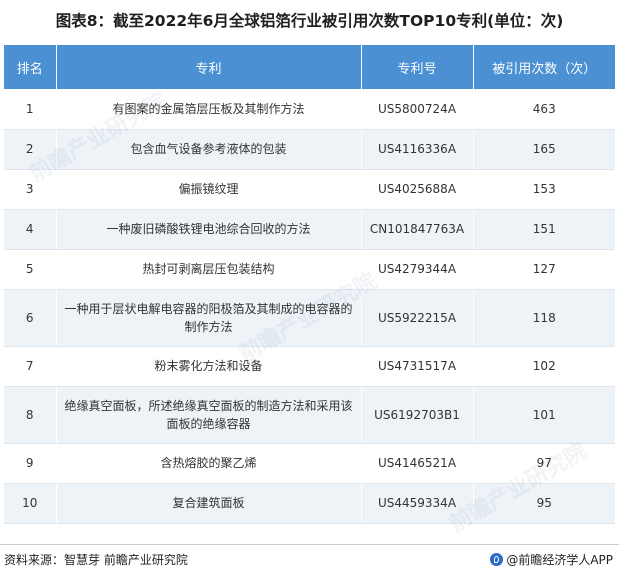 The width and height of the screenshot is (619, 579). What do you see at coordinates (30, 463) in the screenshot?
I see `cell-rank: 9` at bounding box center [30, 463].